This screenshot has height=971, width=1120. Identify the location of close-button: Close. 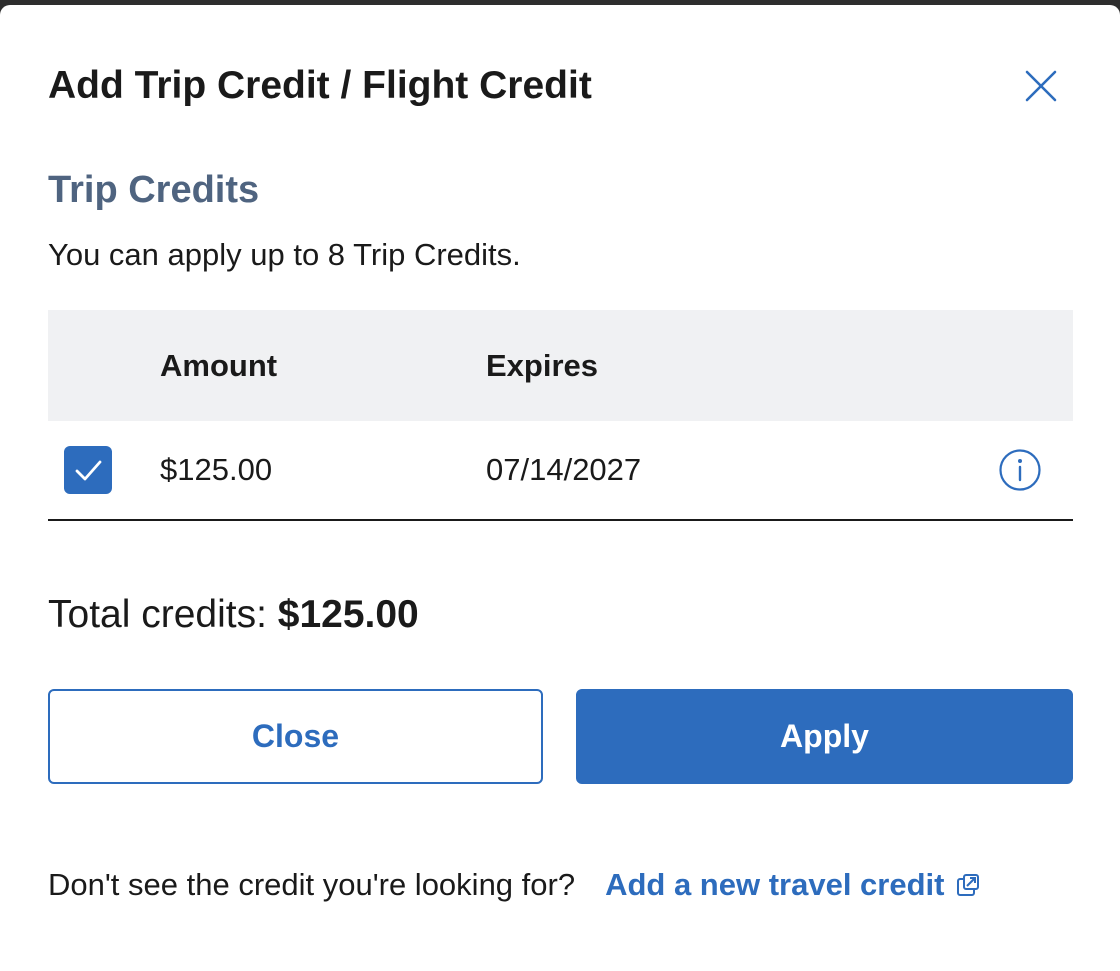
(295, 736).